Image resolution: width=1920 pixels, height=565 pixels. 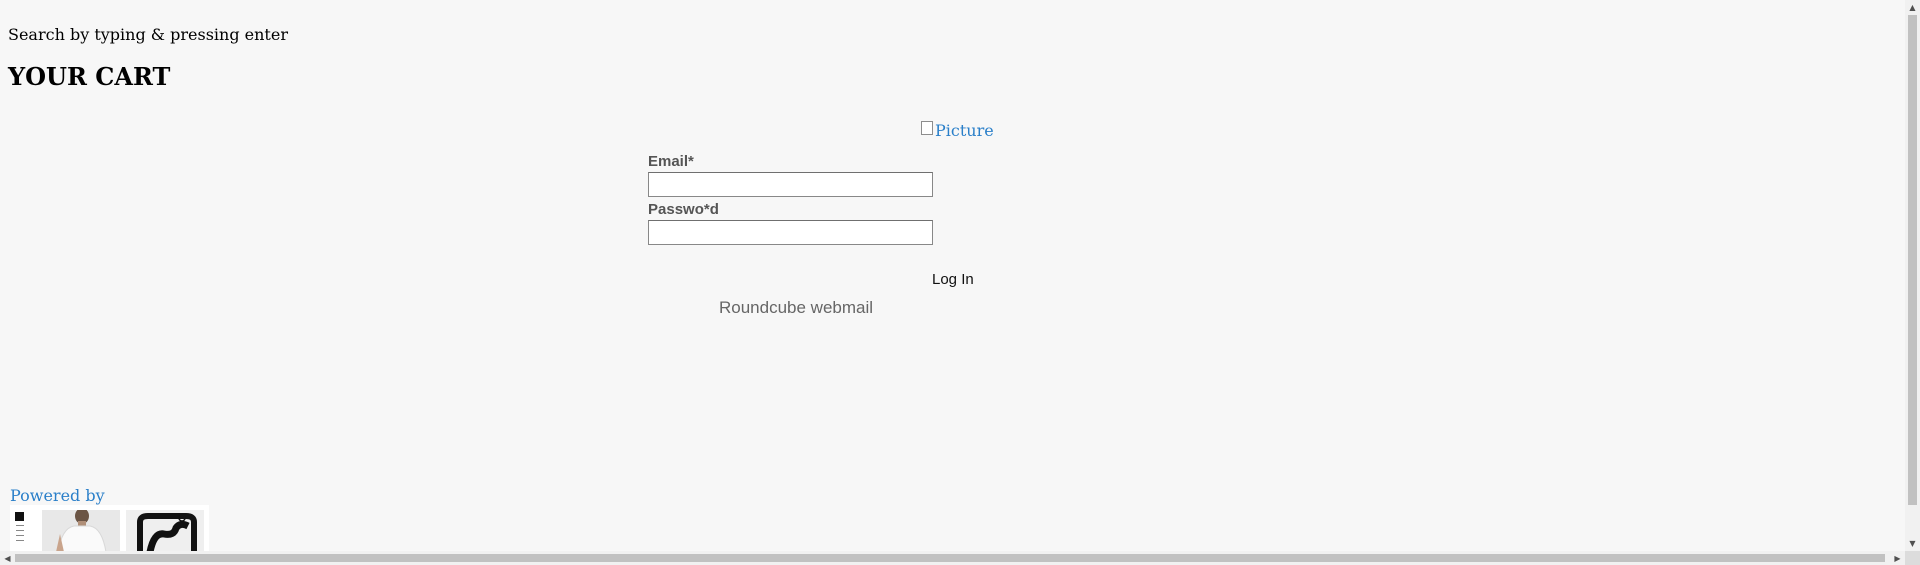 I want to click on login-button: Log In, so click(x=953, y=280).